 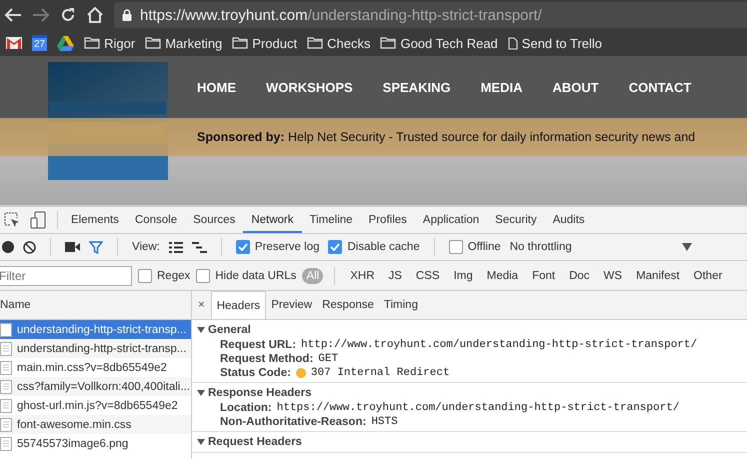 What do you see at coordinates (173, 276) in the screenshot?
I see `checkbox-label: Regex` at bounding box center [173, 276].